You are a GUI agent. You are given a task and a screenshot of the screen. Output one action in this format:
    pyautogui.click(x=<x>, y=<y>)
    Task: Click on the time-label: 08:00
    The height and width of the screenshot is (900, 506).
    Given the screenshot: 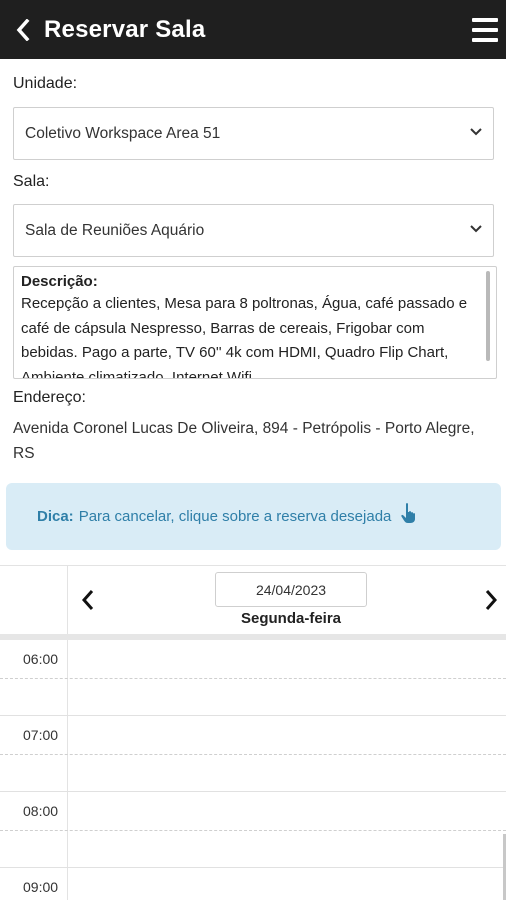 What is the action you would take?
    pyautogui.click(x=41, y=811)
    